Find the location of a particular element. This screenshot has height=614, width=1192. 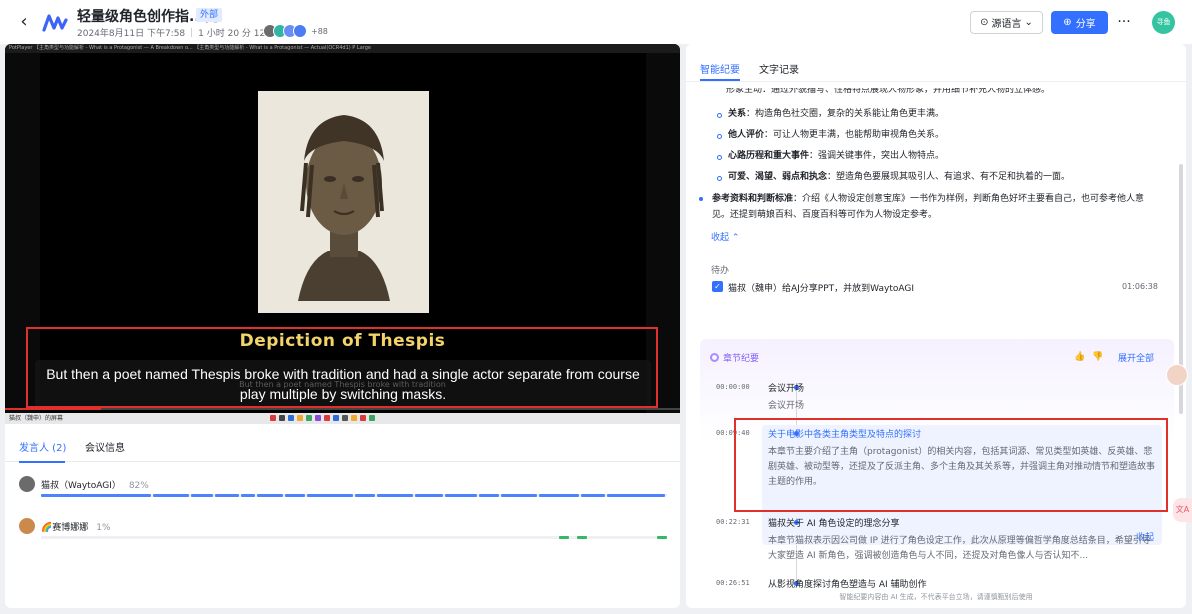

back-arrow-icon: ‹ is located at coordinates (24, 22).